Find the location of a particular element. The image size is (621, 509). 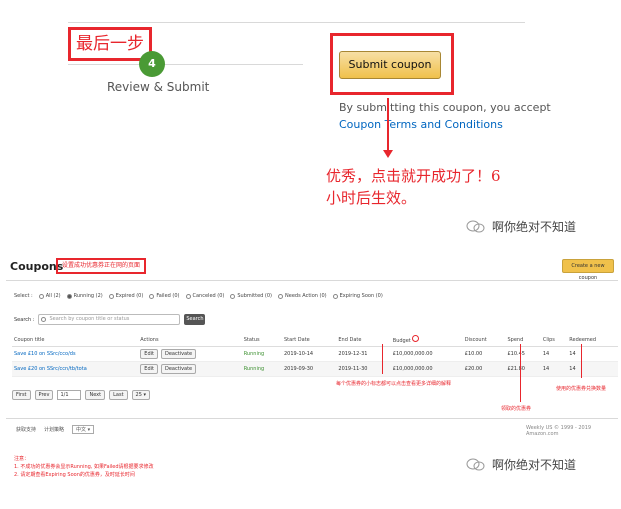

arrow-head-icon is located at coordinates (388, 154).